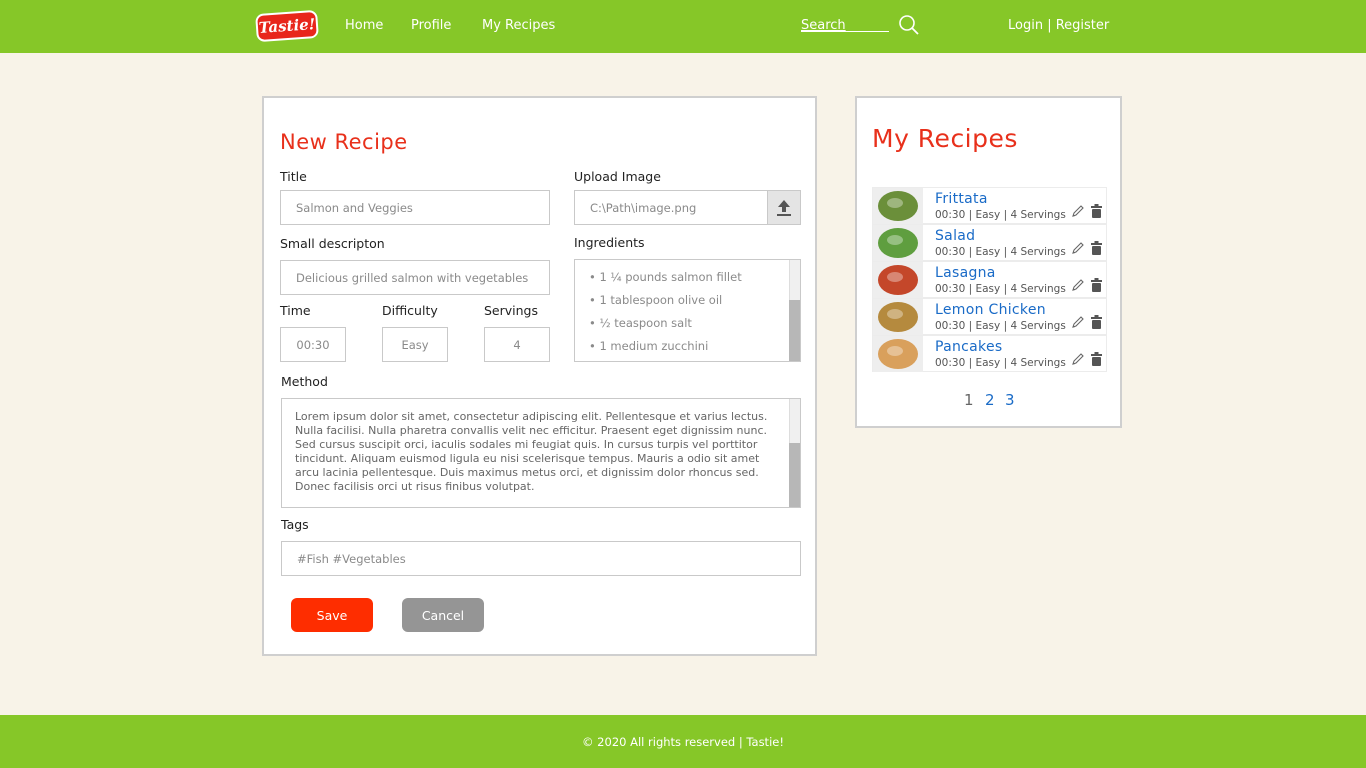 This screenshot has height=768, width=1366. I want to click on difficulty-field: Easy, so click(415, 344).